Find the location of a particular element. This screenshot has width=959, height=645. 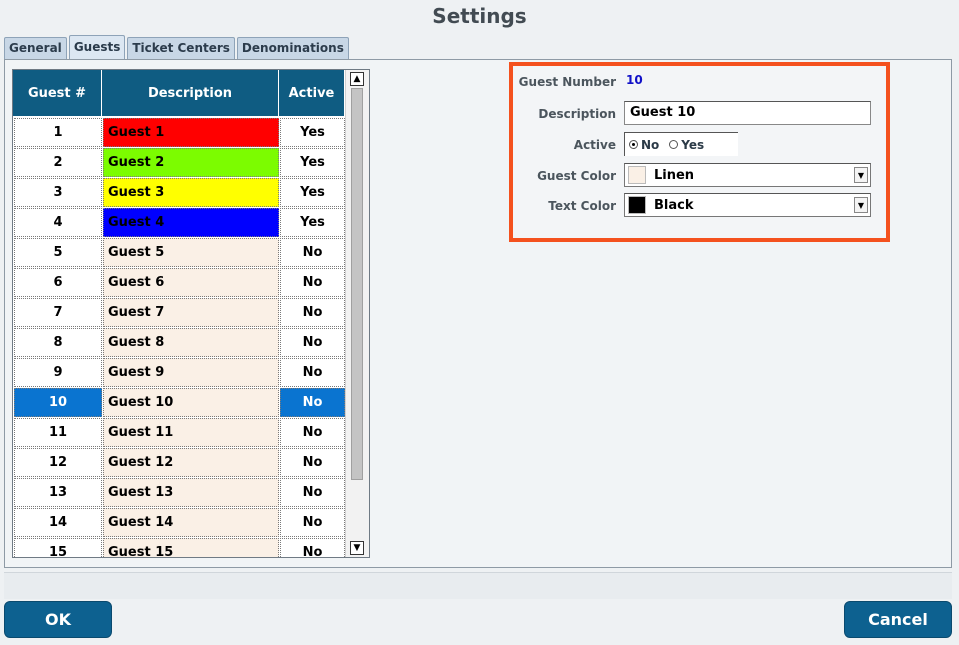

description-cell: Guest 10 is located at coordinates (191, 402).